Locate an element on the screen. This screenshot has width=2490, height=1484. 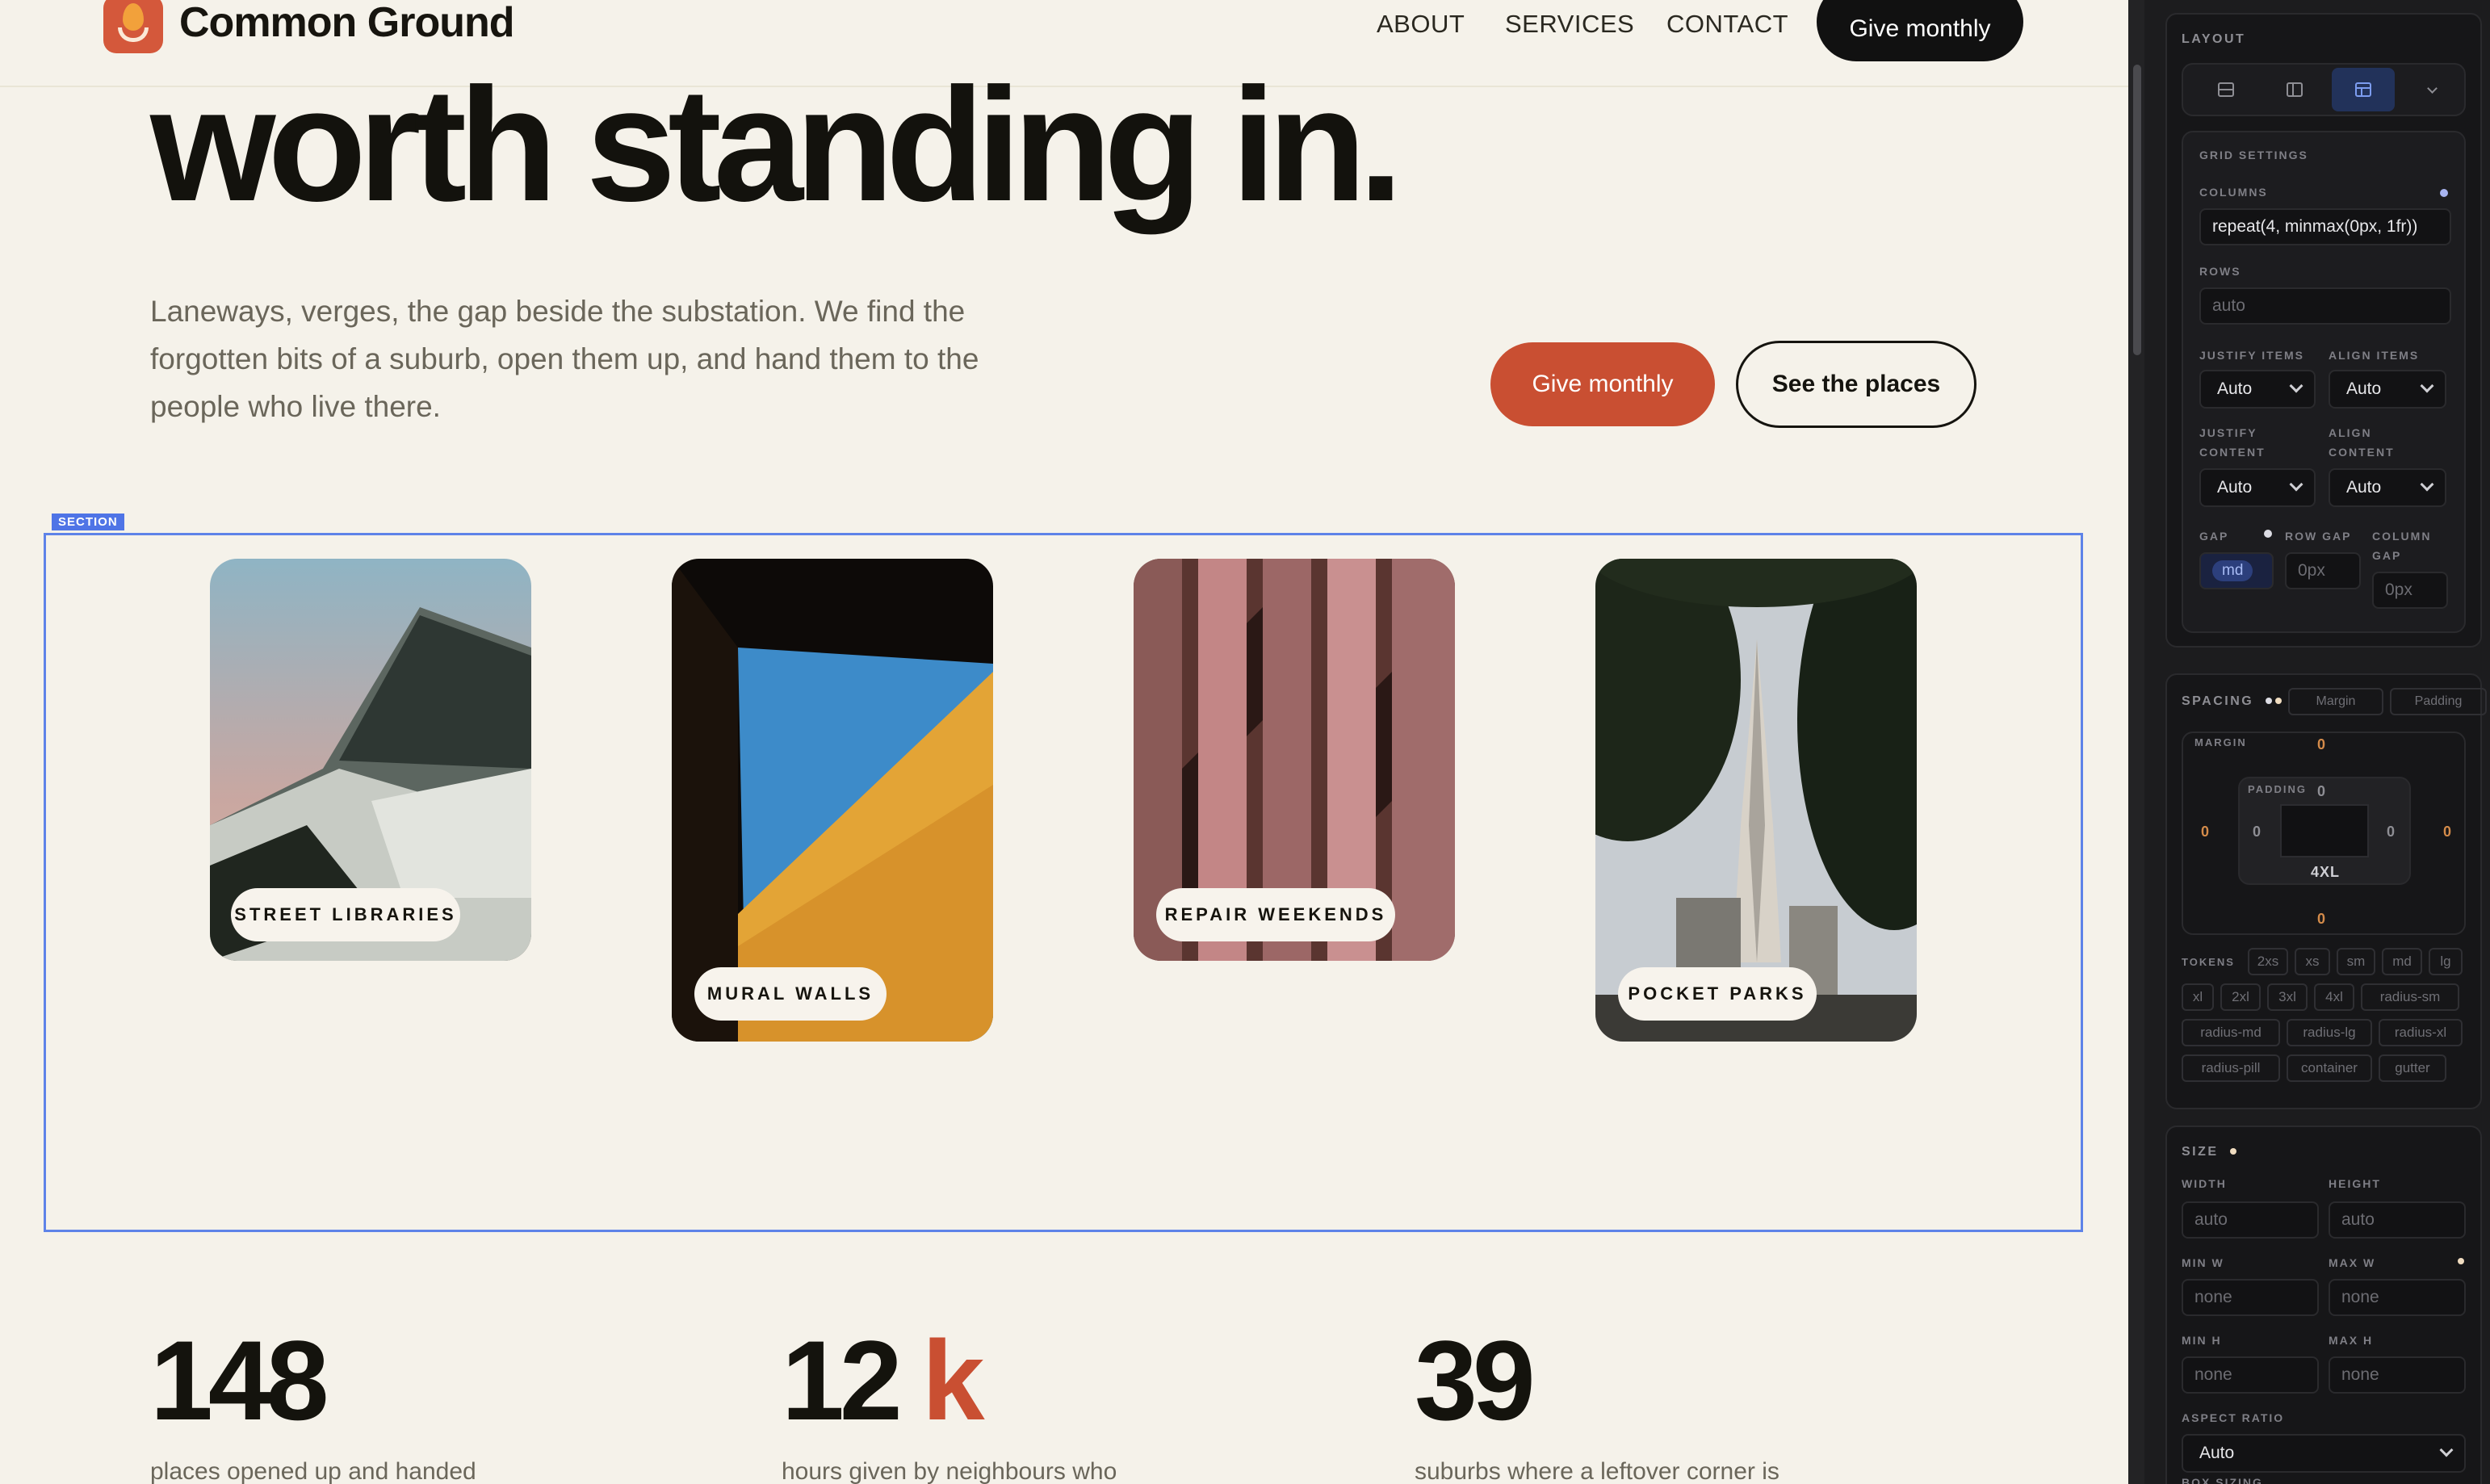
card-mural-walls: MURAL WALLS is located at coordinates (832, 800).